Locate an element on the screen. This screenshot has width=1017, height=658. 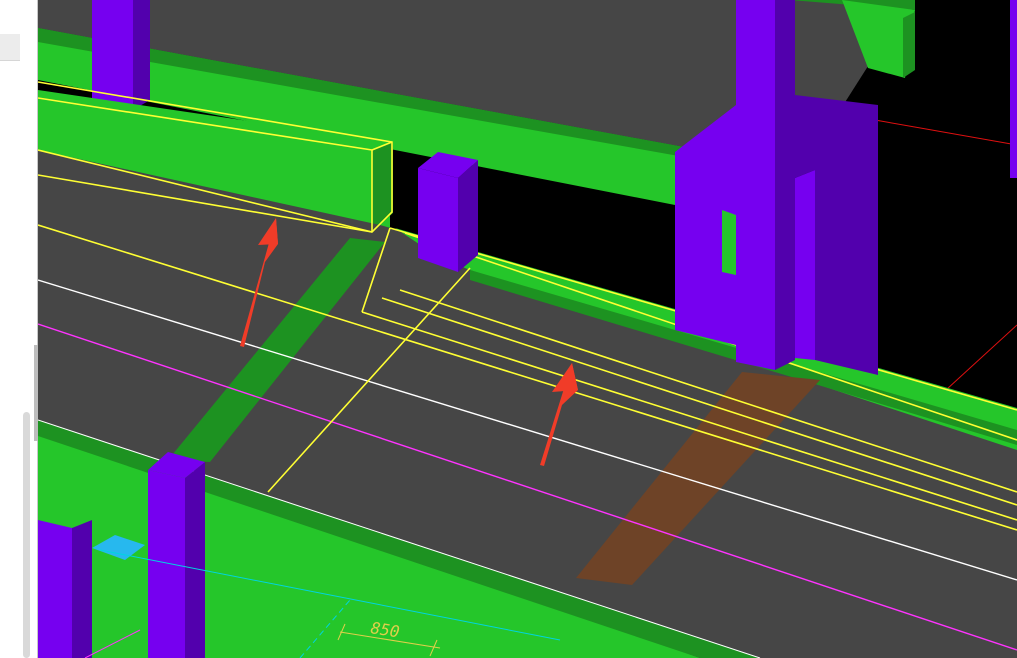
column-right-gap is located at coordinates (729, 242).